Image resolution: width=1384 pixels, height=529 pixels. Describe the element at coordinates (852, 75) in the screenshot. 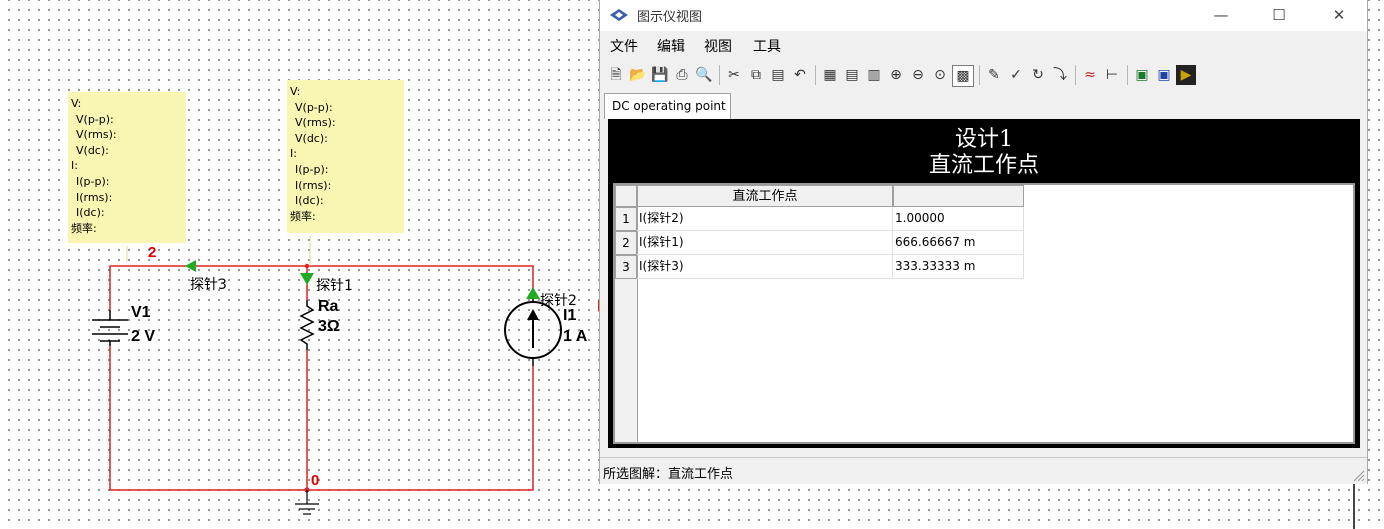

I see `legend-icon: ▤` at that location.